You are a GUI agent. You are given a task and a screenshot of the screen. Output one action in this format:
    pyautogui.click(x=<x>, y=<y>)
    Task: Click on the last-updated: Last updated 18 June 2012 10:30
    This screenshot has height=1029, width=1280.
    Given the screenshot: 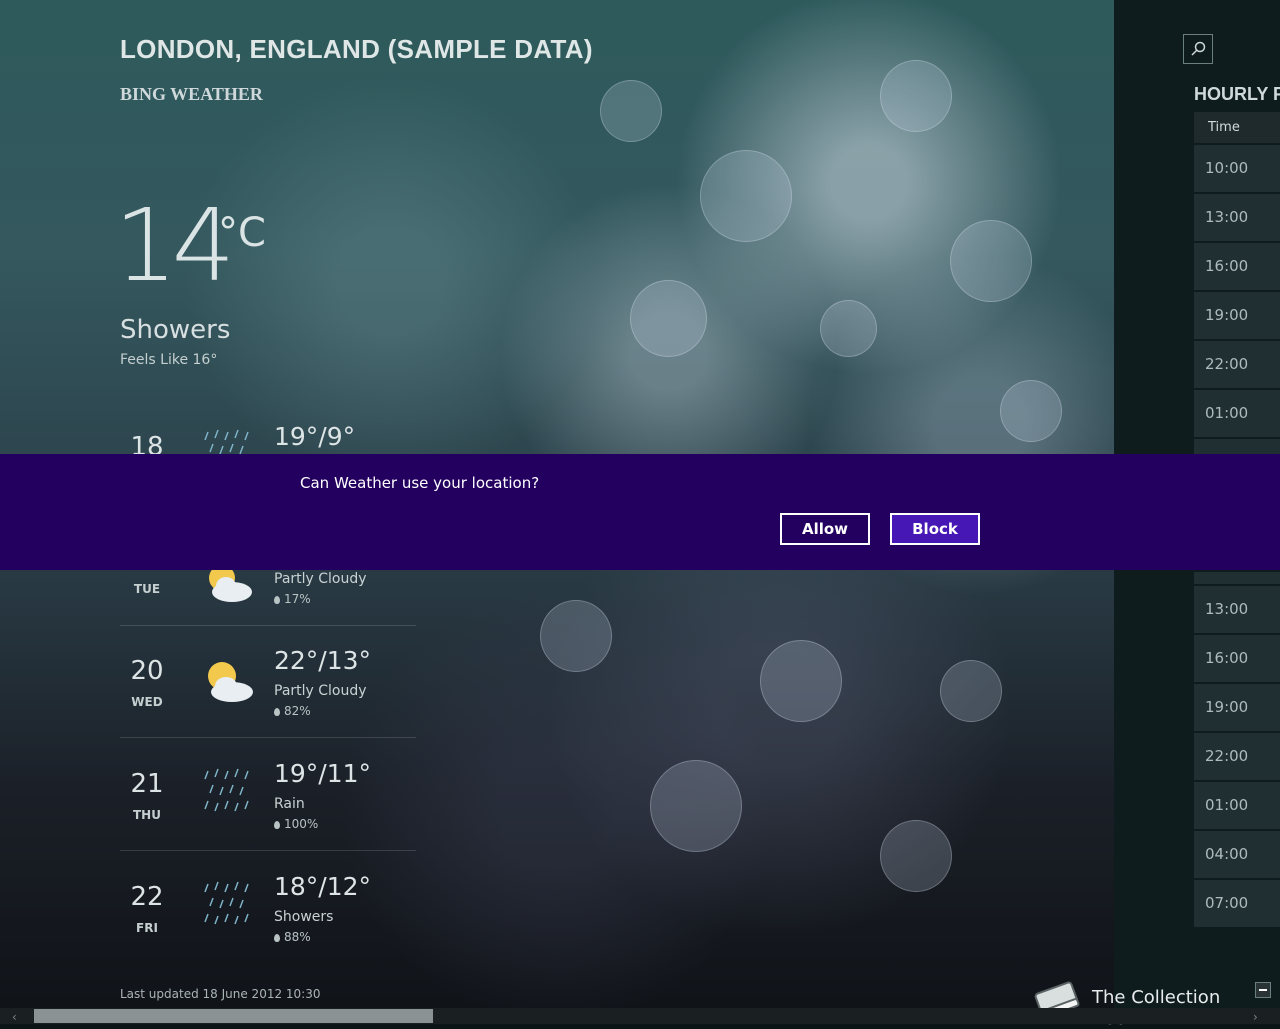 What is the action you would take?
    pyautogui.click(x=220, y=994)
    